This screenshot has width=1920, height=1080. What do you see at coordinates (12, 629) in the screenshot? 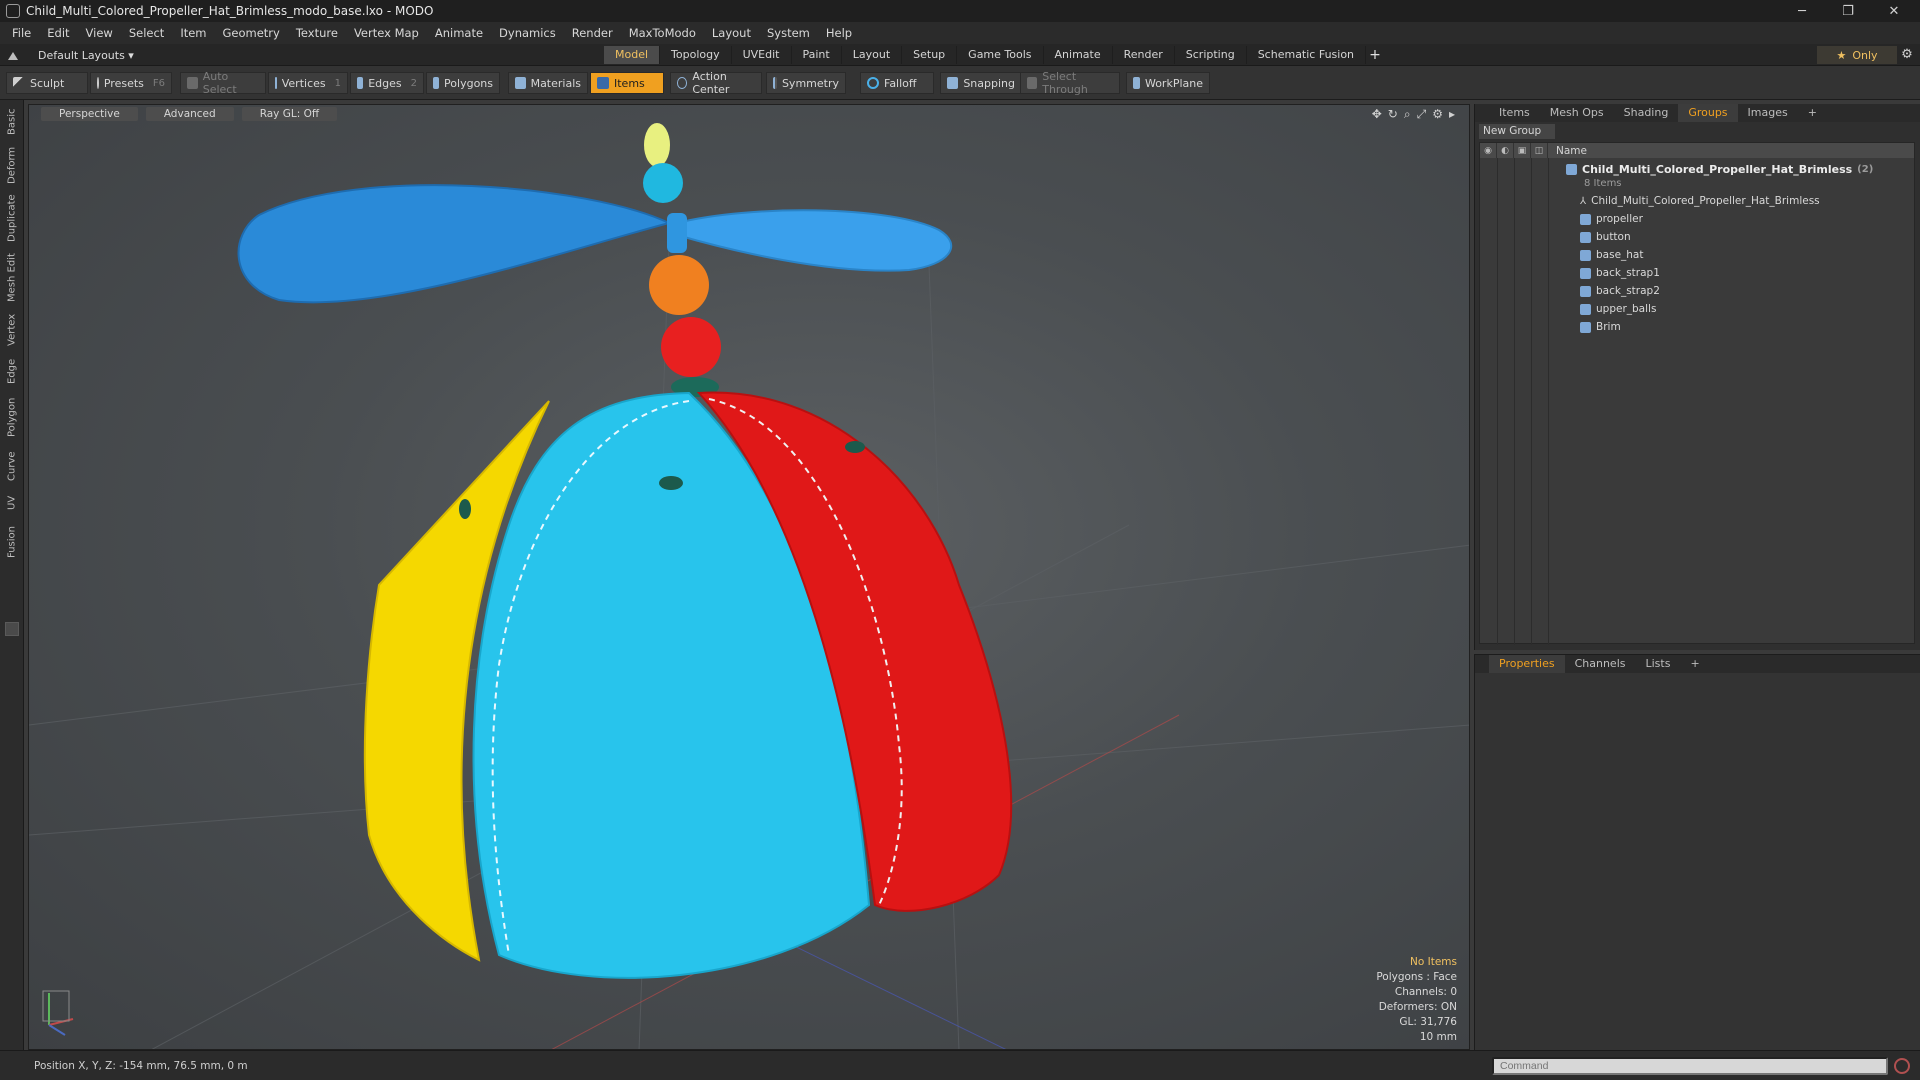
I see `strip-toggle-button` at bounding box center [12, 629].